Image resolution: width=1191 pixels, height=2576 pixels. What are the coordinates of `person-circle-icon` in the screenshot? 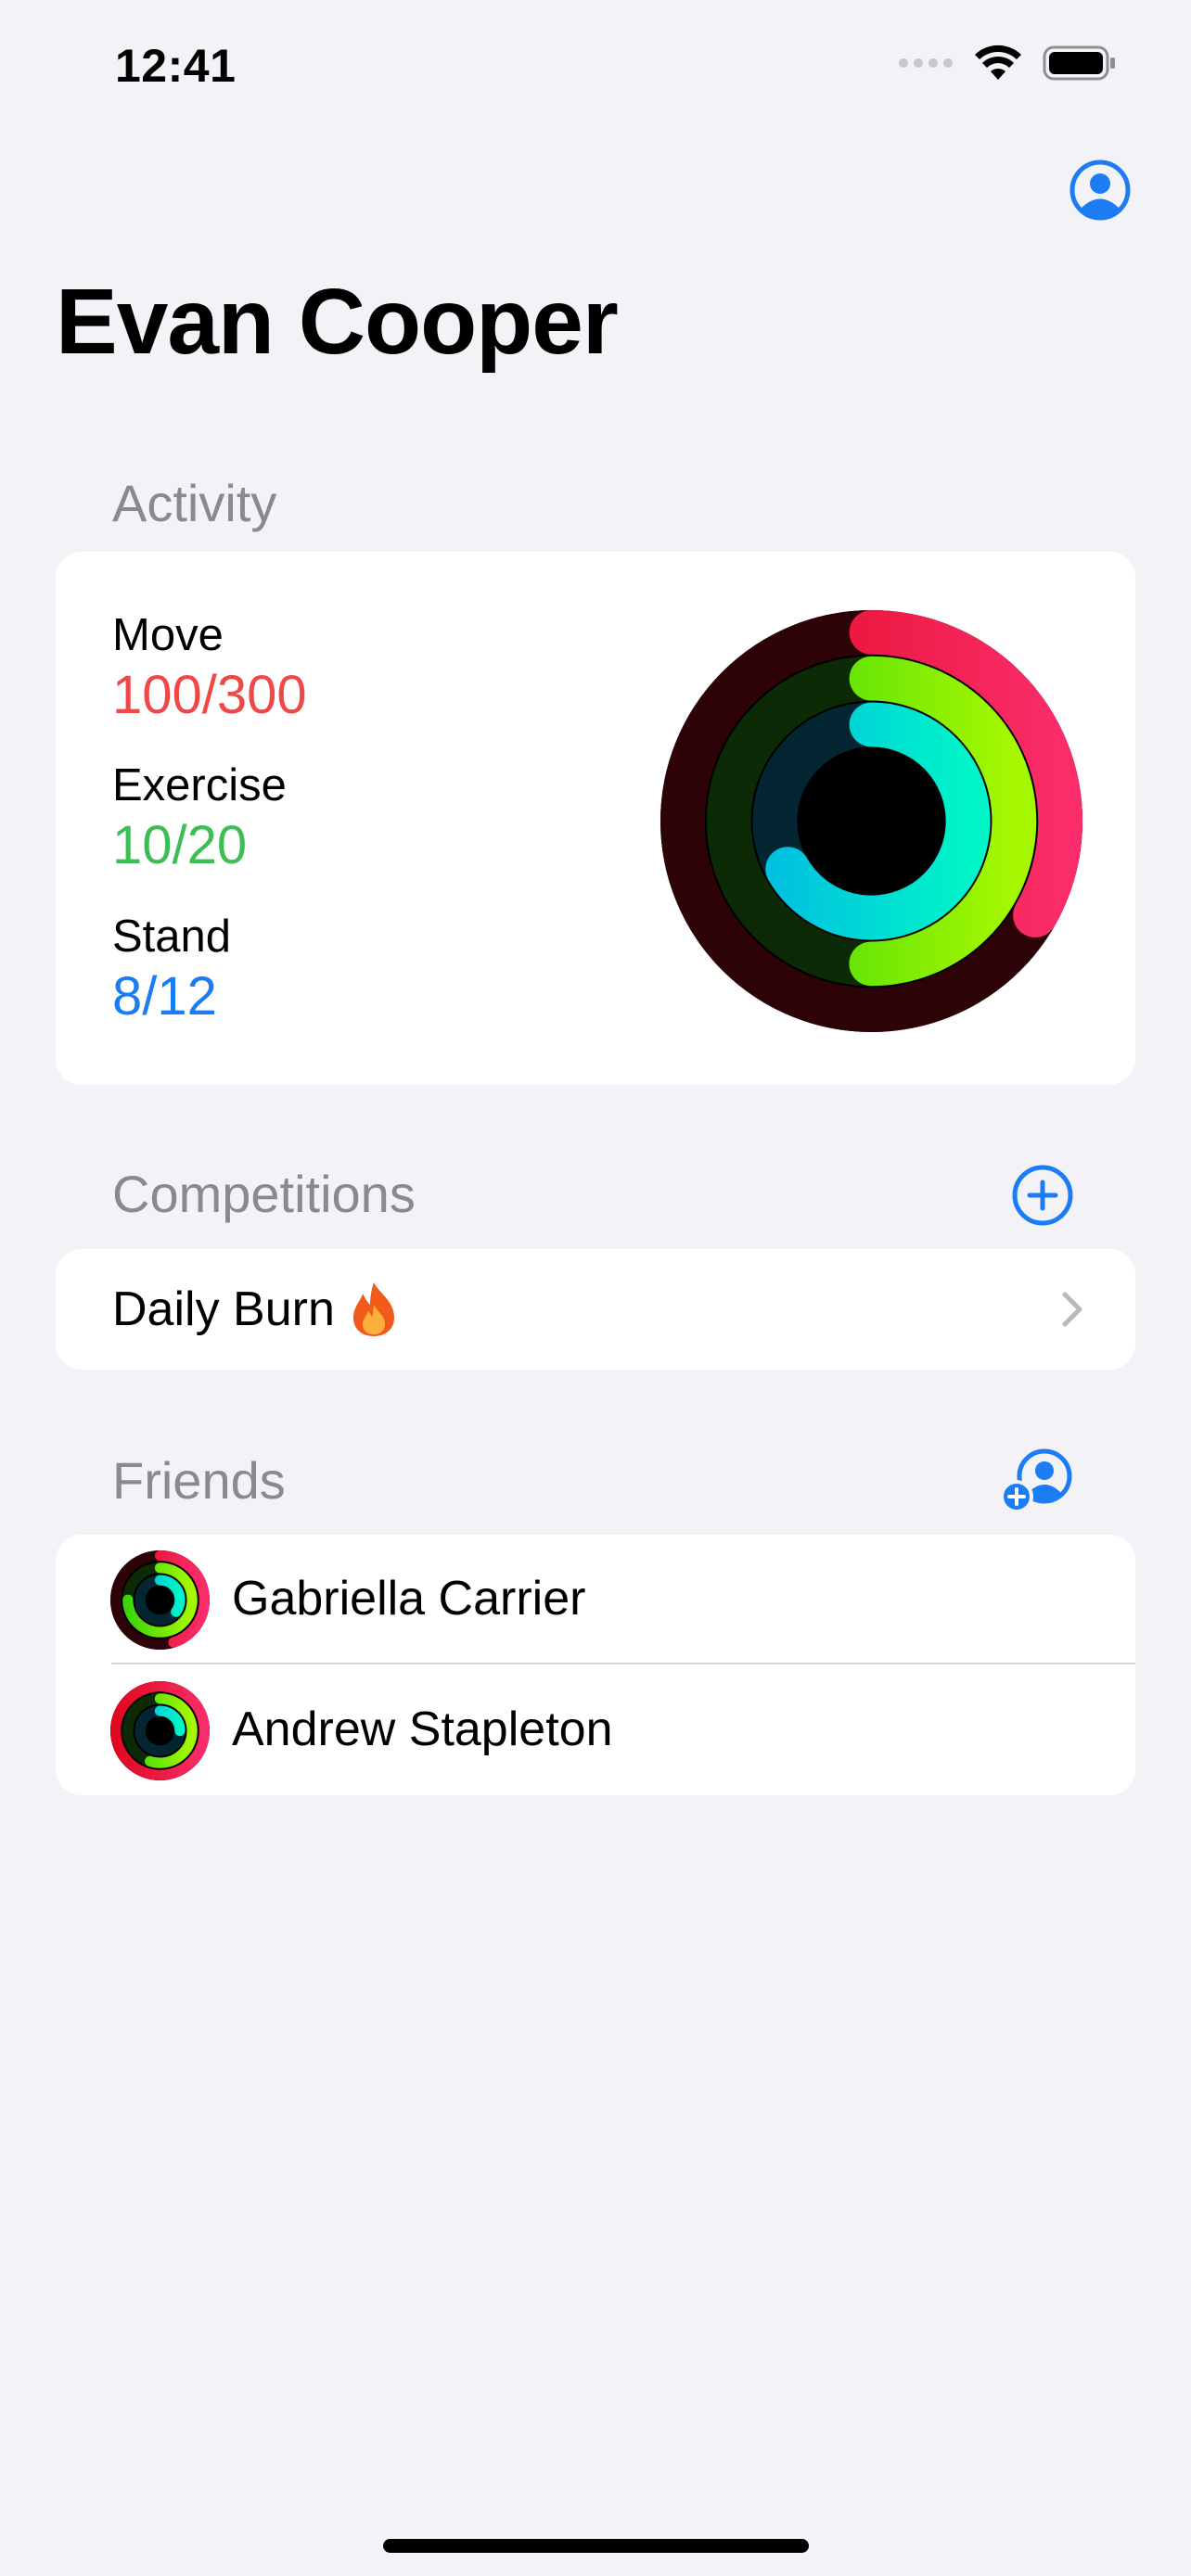 It's located at (1100, 190).